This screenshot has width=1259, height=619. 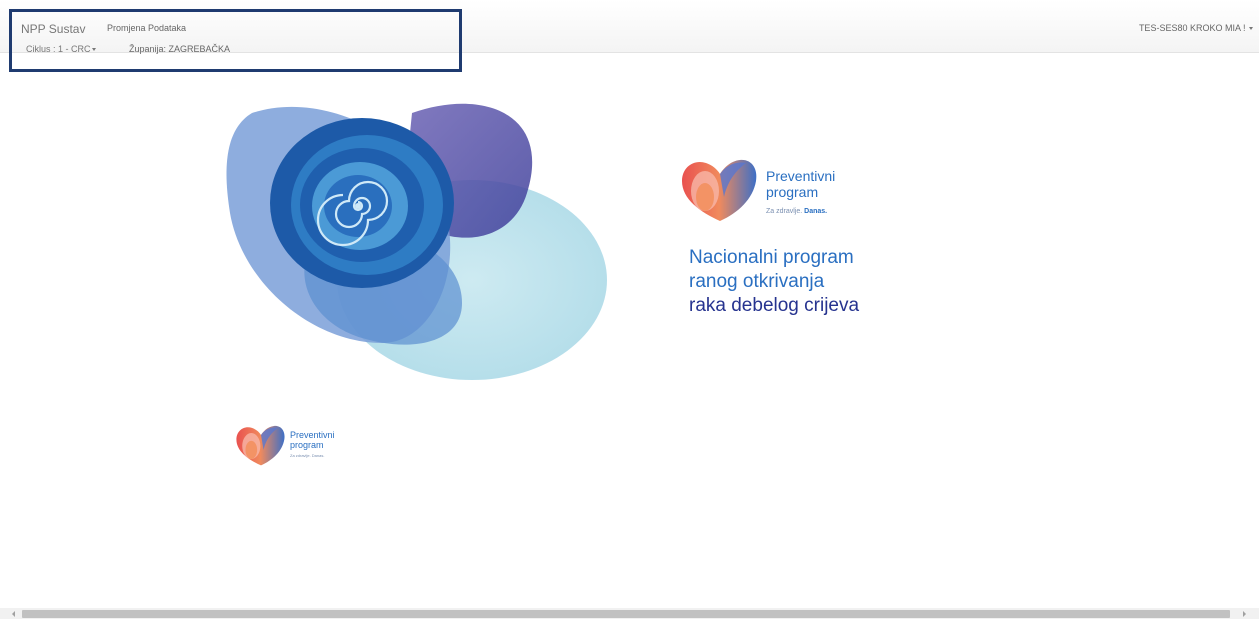 I want to click on small-logo-tagline: Za zdravlje. Danas., so click(x=307, y=455).